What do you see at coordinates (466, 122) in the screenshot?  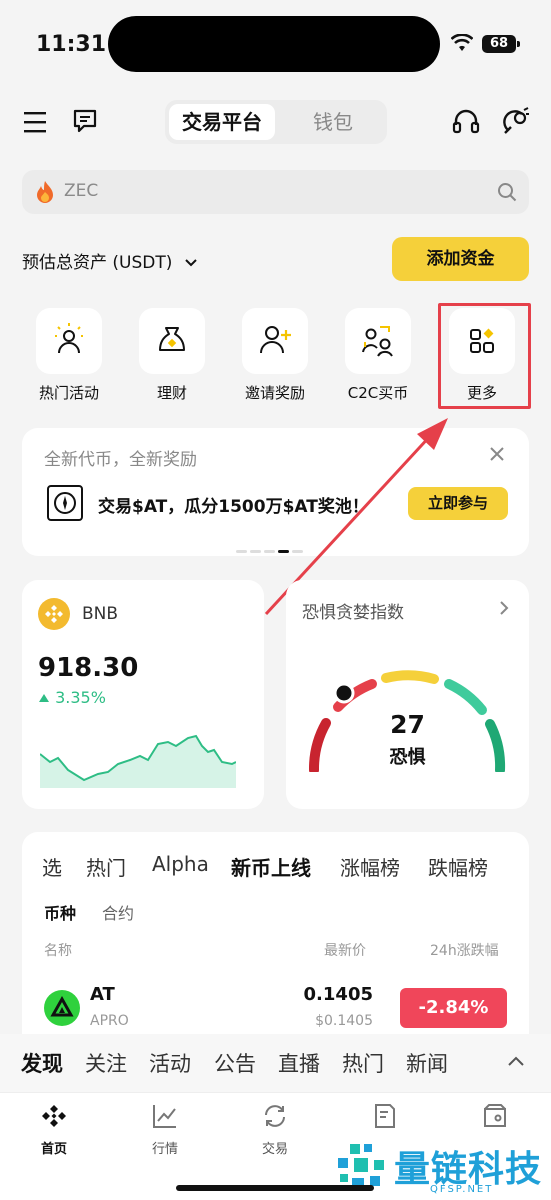 I see `headset-icon` at bounding box center [466, 122].